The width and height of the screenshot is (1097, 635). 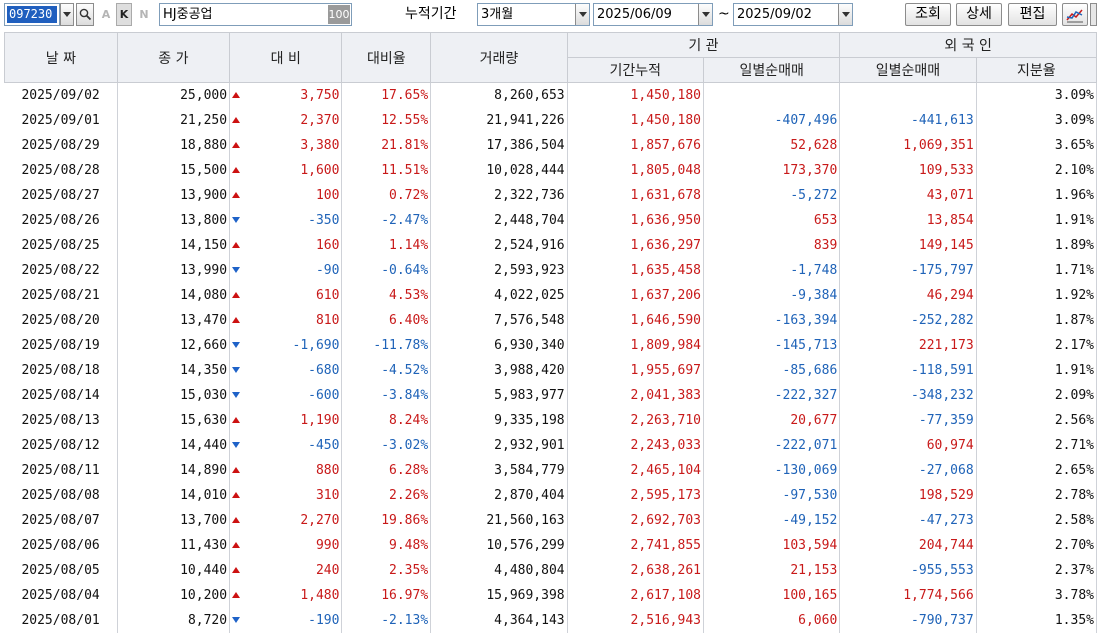 I want to click on cell-inst-cumulative: 1,857,676, so click(x=636, y=145).